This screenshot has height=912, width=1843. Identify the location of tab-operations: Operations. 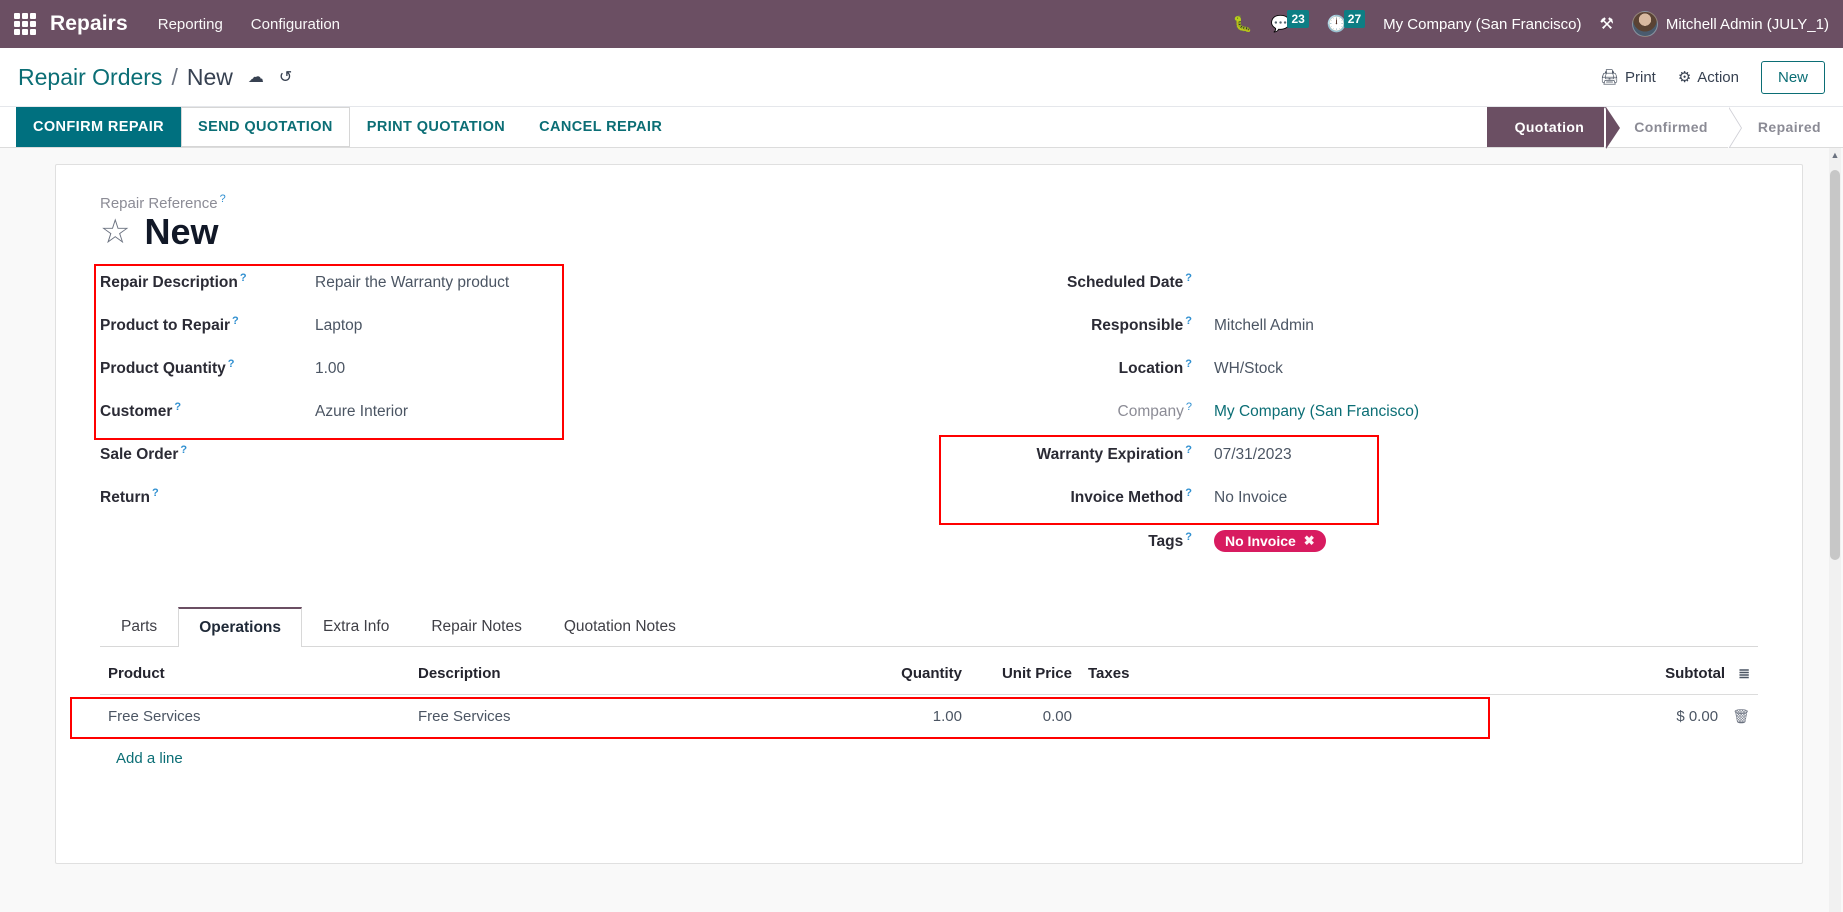
(240, 627).